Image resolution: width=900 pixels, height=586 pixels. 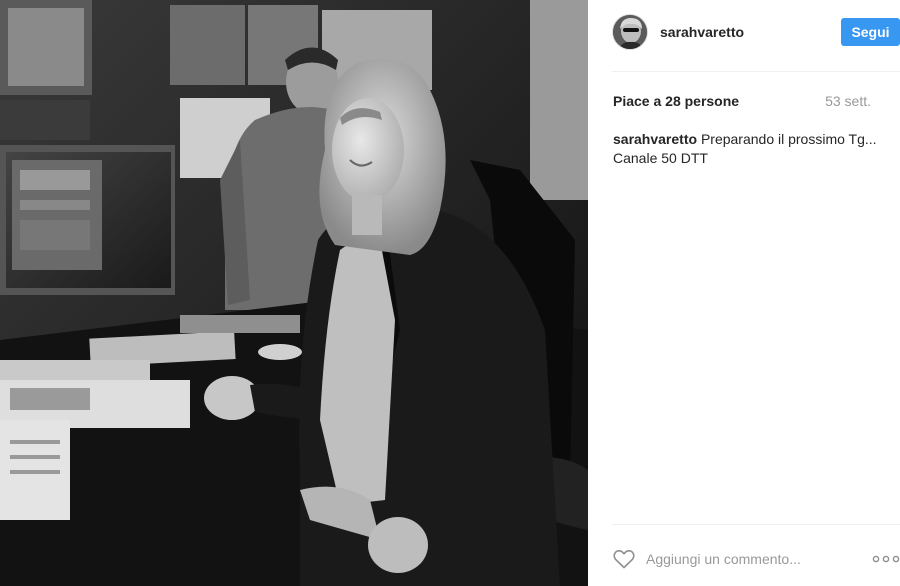 I want to click on post-header: sarahvaretto Segui, so click(x=756, y=33).